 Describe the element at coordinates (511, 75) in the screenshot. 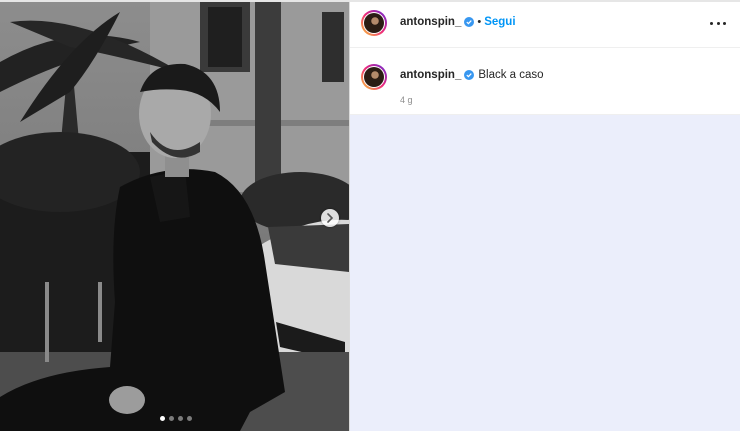

I see `caption-text: Black a caso` at that location.